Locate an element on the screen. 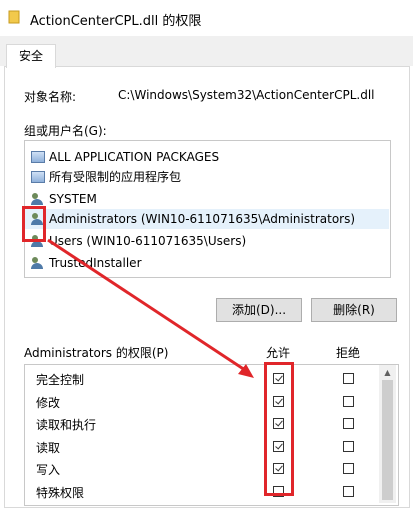 This screenshot has width=413, height=508. annotation-arrow-icon is located at coordinates (150, 308).